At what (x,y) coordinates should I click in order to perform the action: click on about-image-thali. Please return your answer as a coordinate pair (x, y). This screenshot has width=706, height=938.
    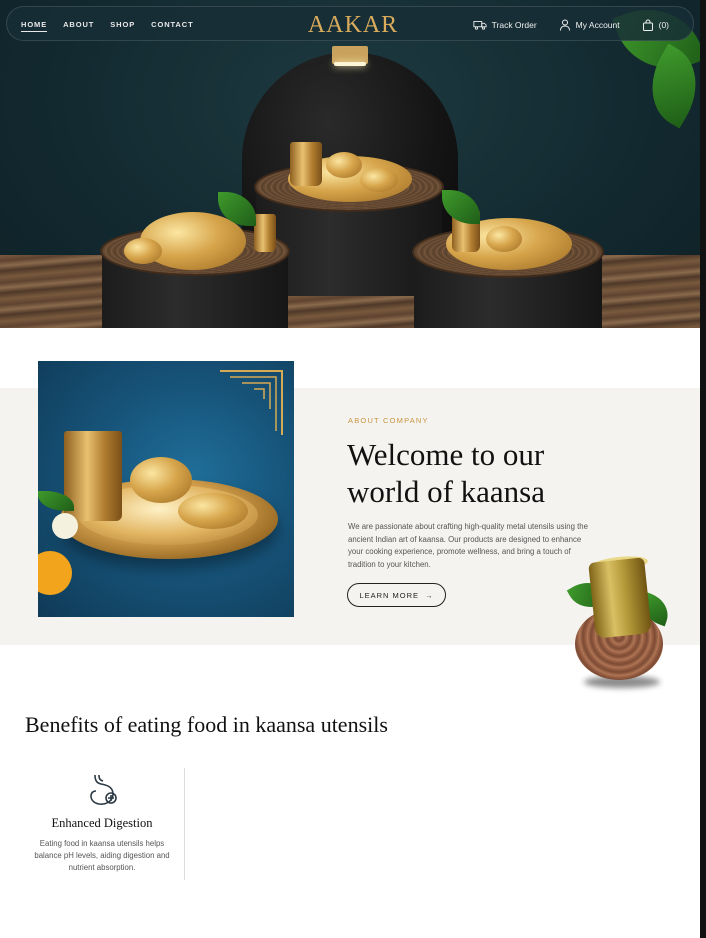
    Looking at the image, I should click on (166, 489).